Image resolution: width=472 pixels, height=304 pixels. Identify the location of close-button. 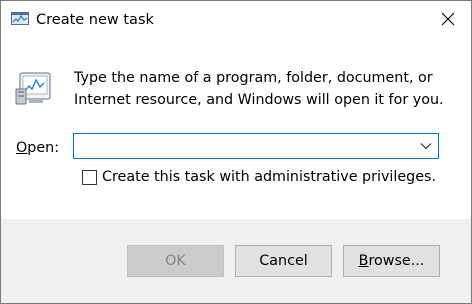
(448, 19).